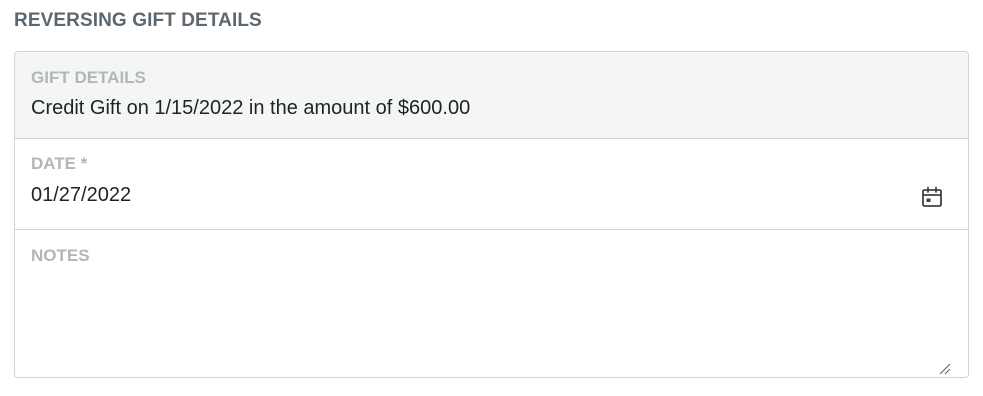  Describe the element at coordinates (88, 77) in the screenshot. I see `gift-details-label: GIFT DETAILS` at that location.